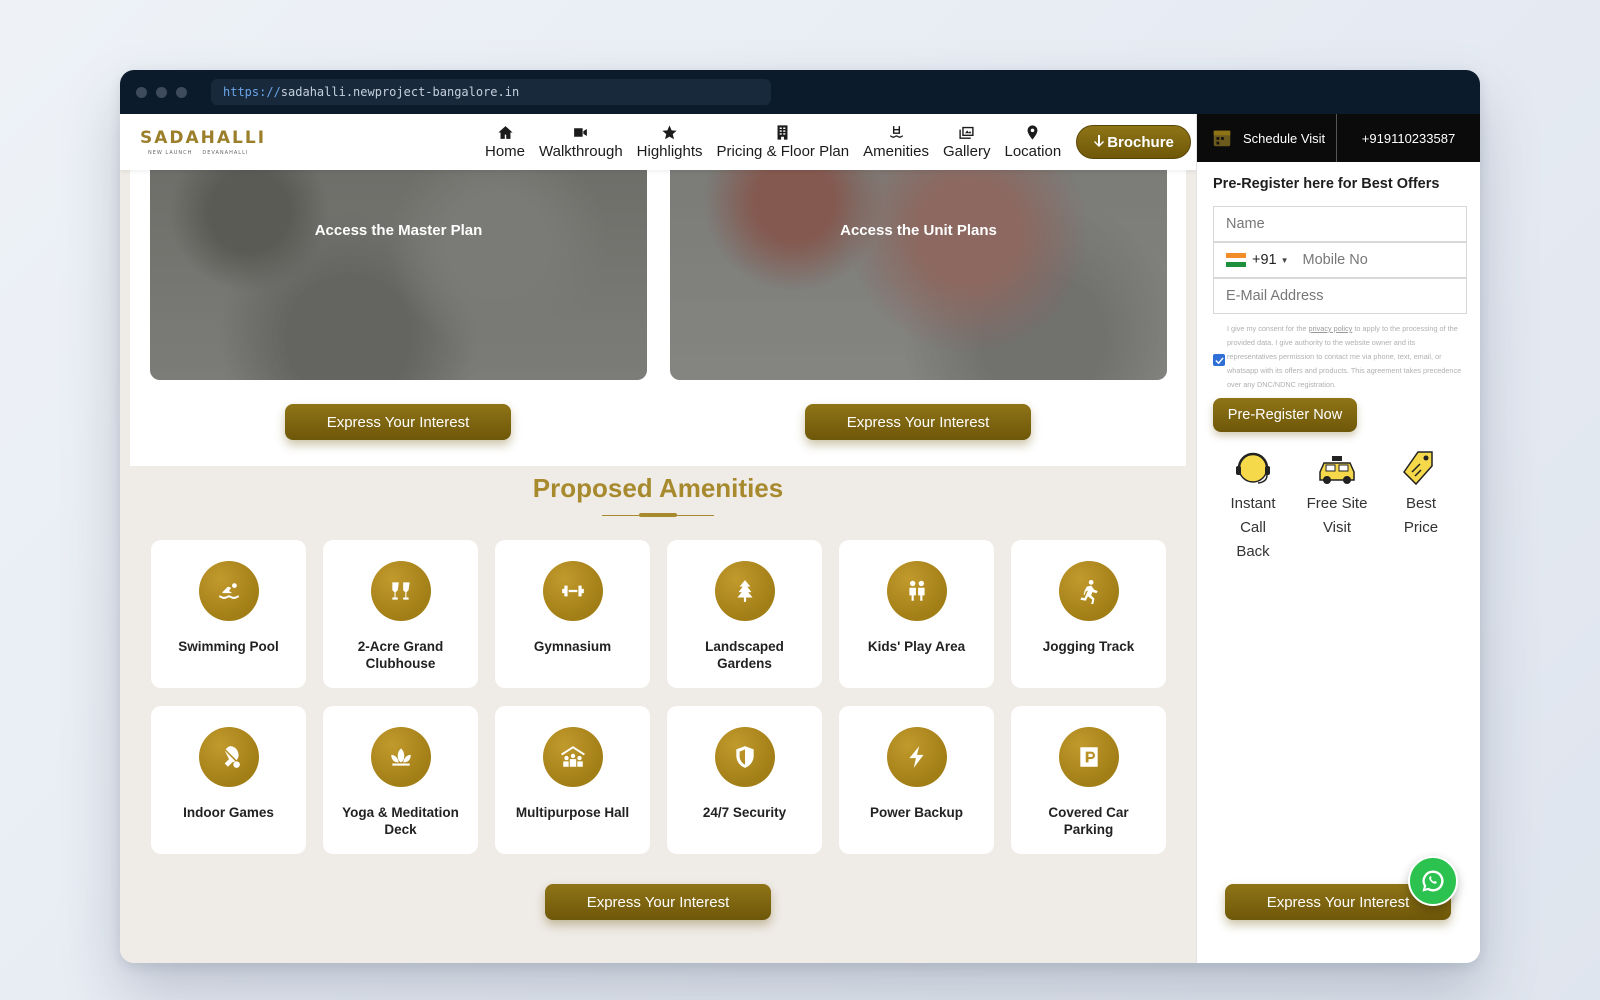  I want to click on benefit-line: Free Site, so click(1337, 503).